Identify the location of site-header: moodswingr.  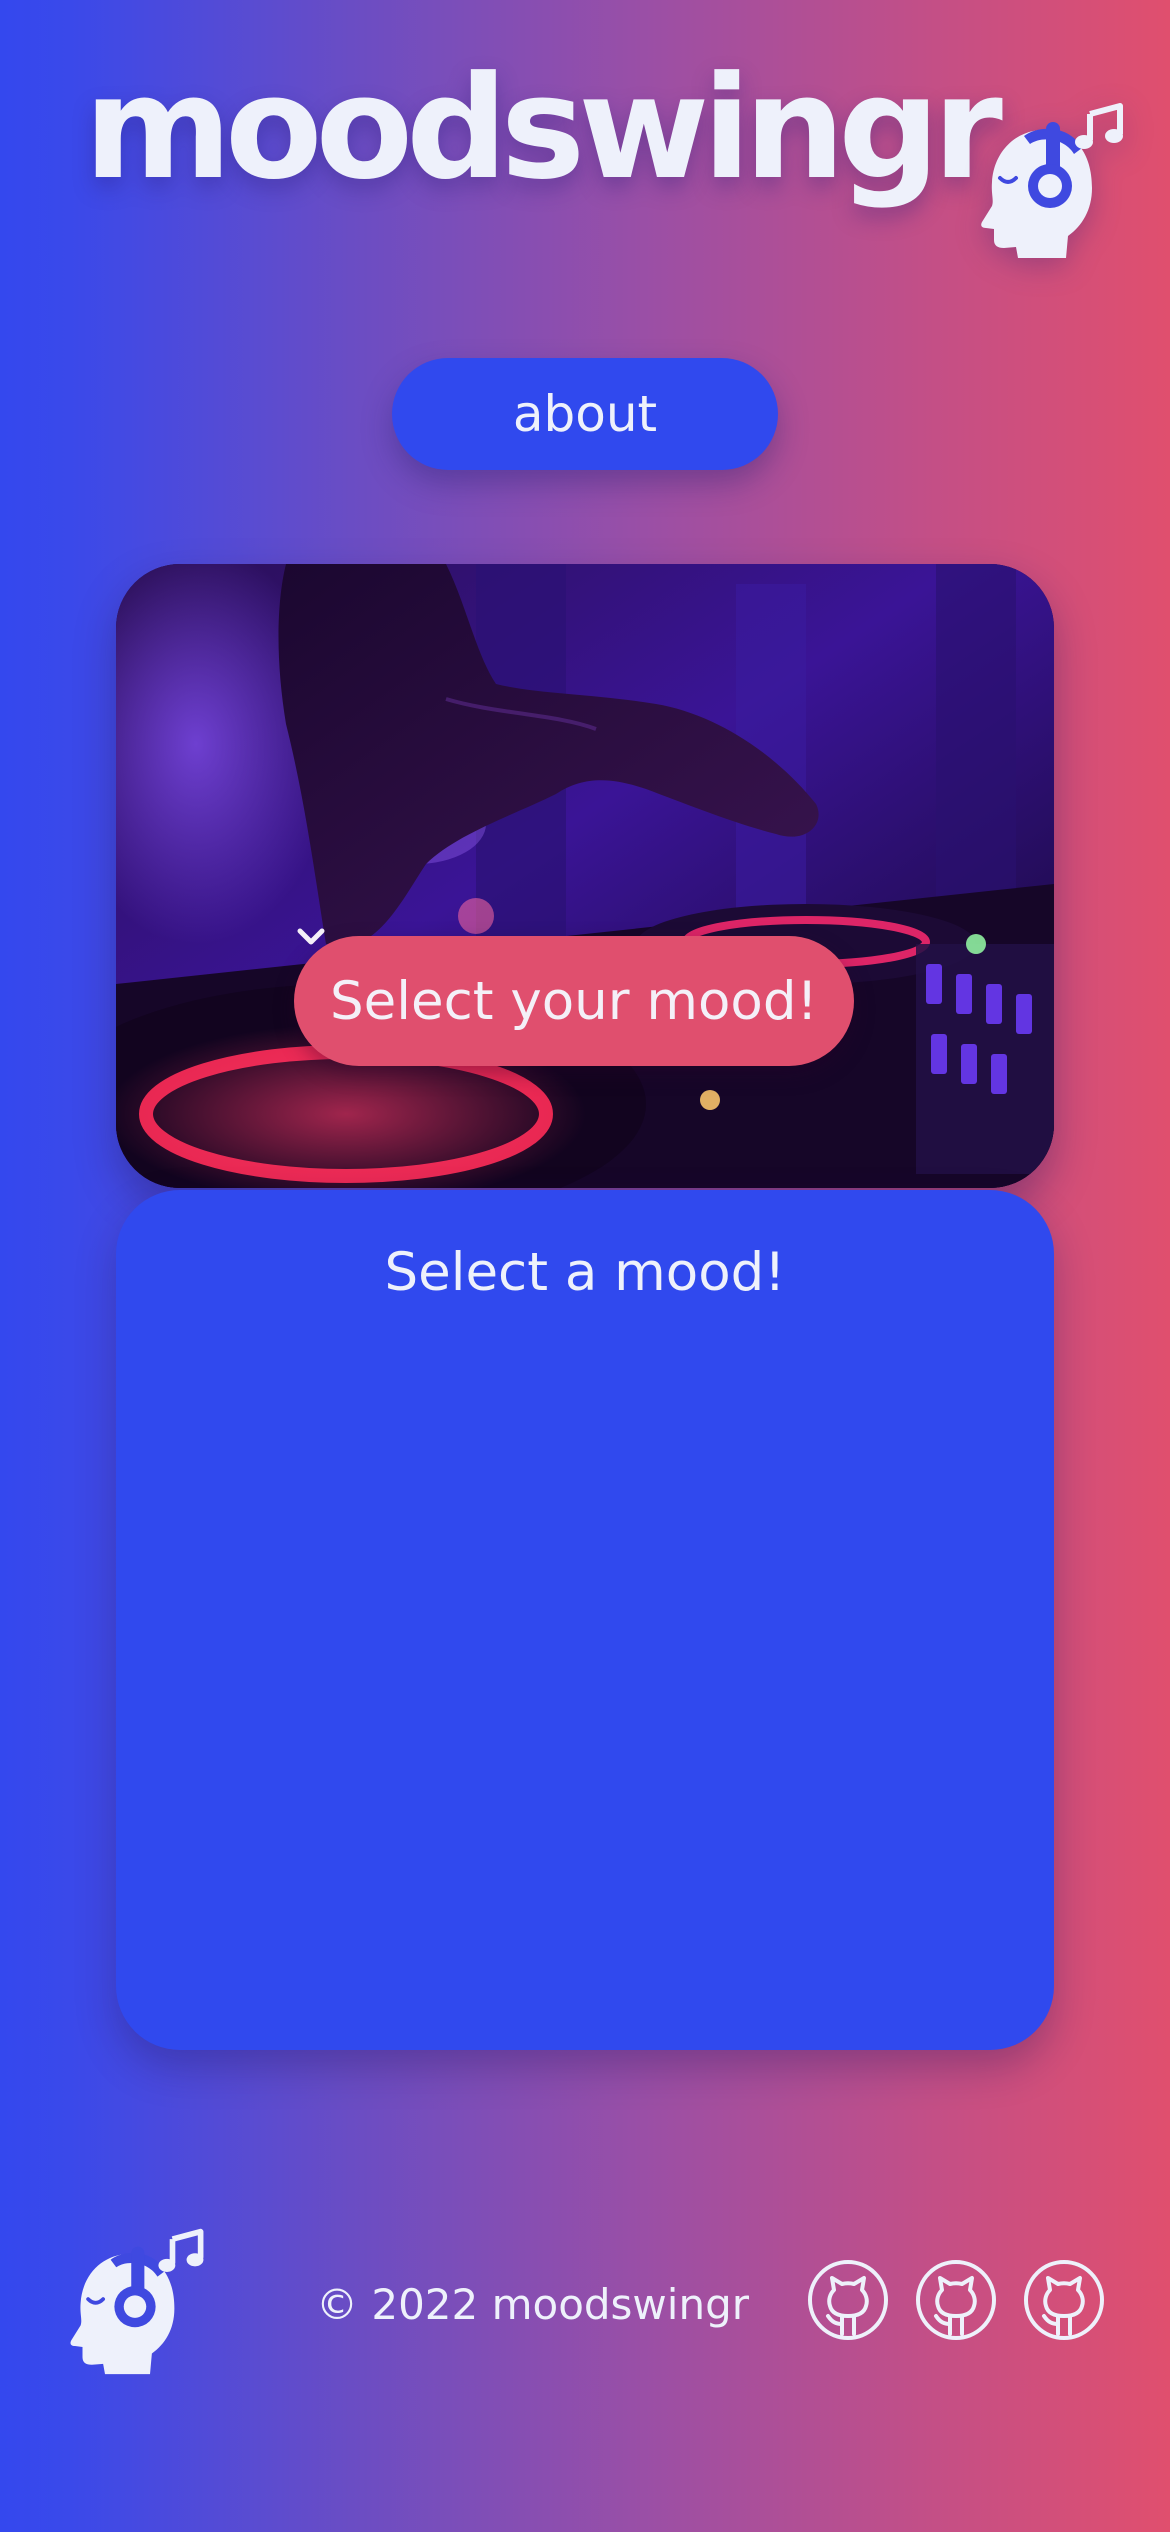
(585, 140).